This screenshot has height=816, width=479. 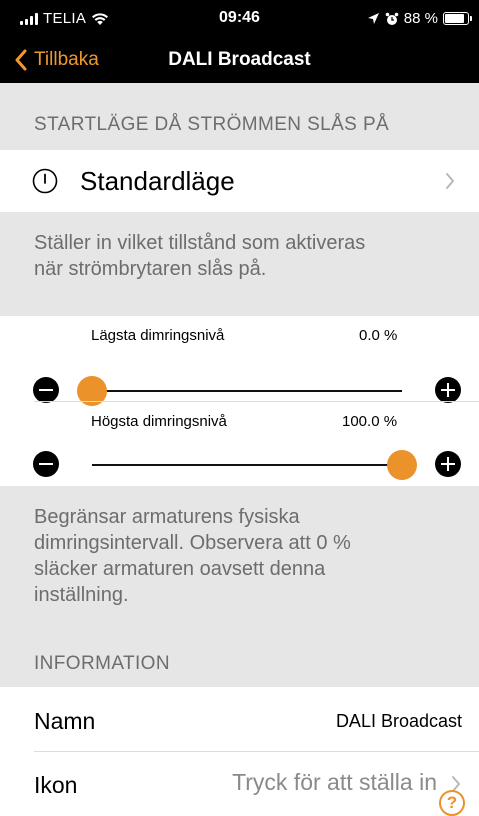 What do you see at coordinates (192, 543) in the screenshot?
I see `description-line: dimringsintervall. Observera att 0 %` at bounding box center [192, 543].